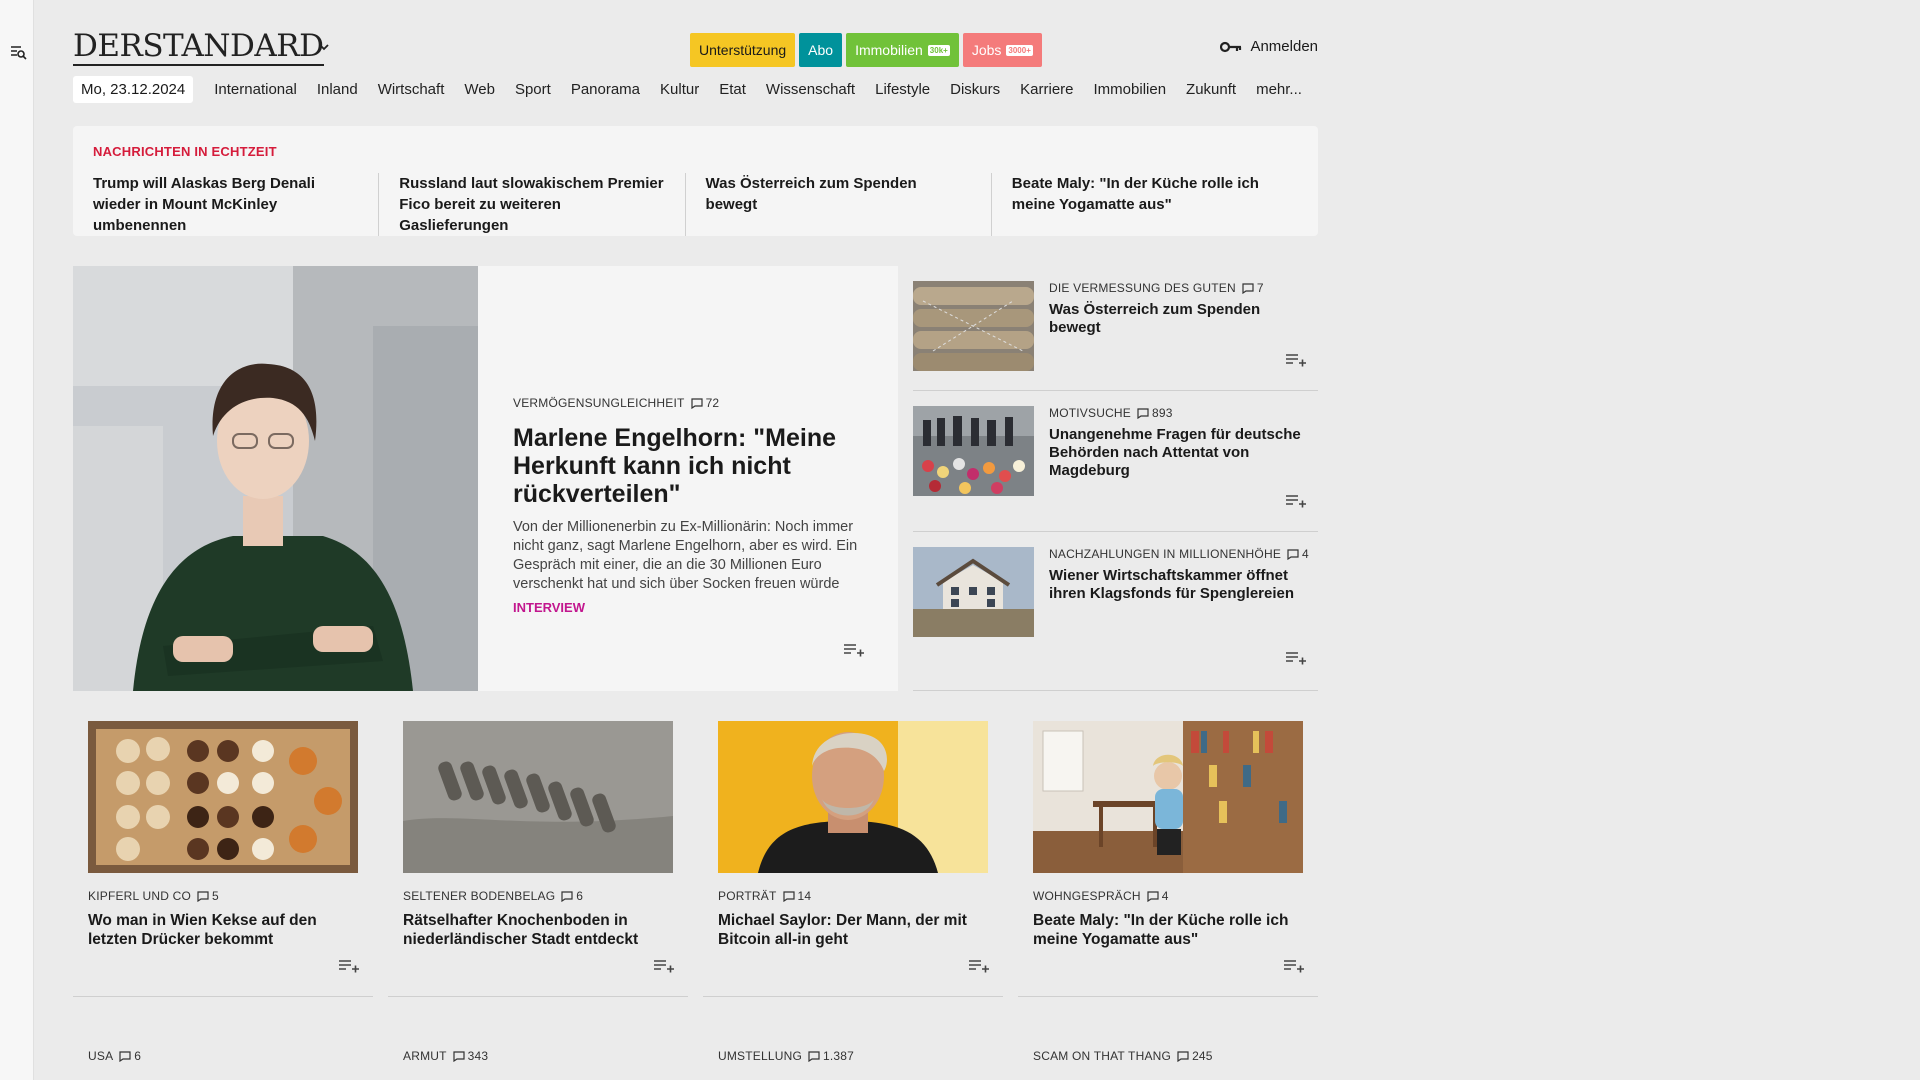 This screenshot has width=1920, height=1080. Describe the element at coordinates (831, 1056) in the screenshot. I see `comment-count: 1.387` at that location.